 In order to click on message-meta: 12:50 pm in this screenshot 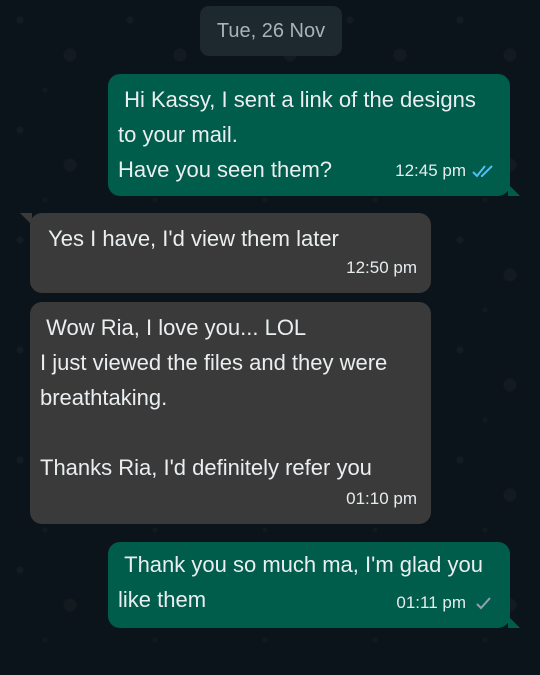, I will do `click(381, 267)`.